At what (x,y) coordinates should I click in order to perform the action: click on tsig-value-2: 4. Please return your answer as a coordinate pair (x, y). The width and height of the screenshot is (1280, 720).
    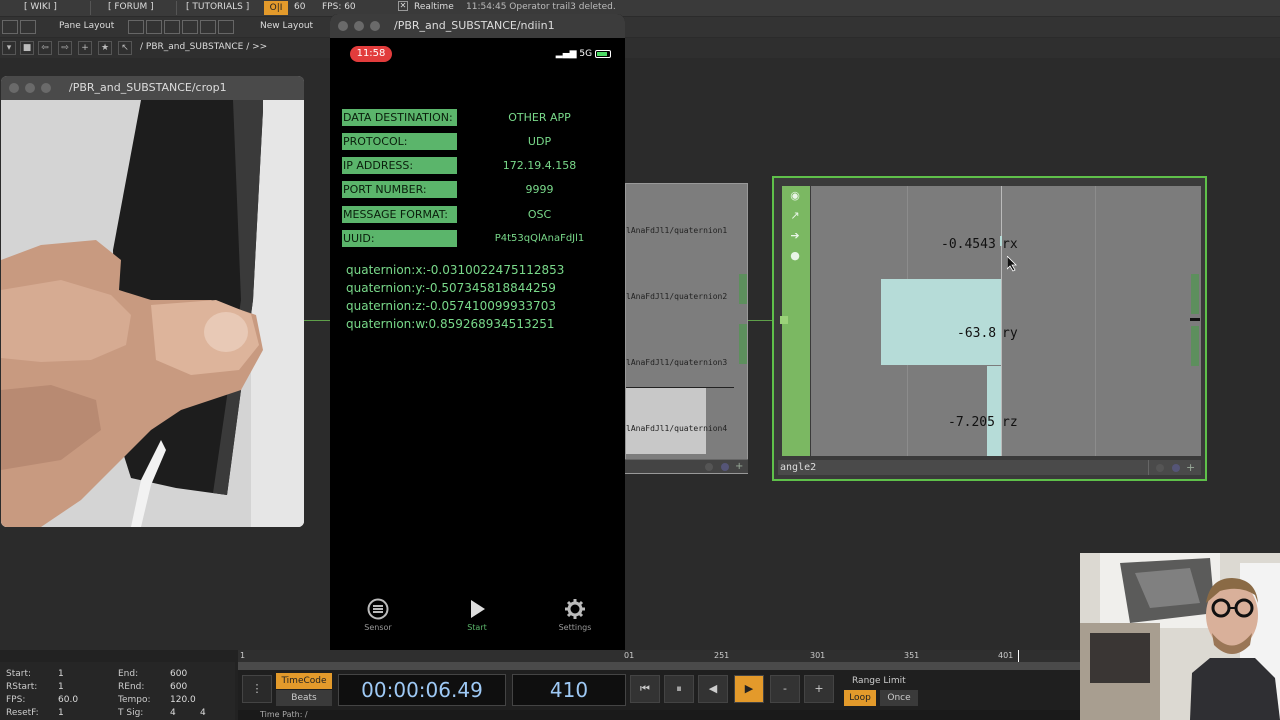
    Looking at the image, I should click on (203, 713).